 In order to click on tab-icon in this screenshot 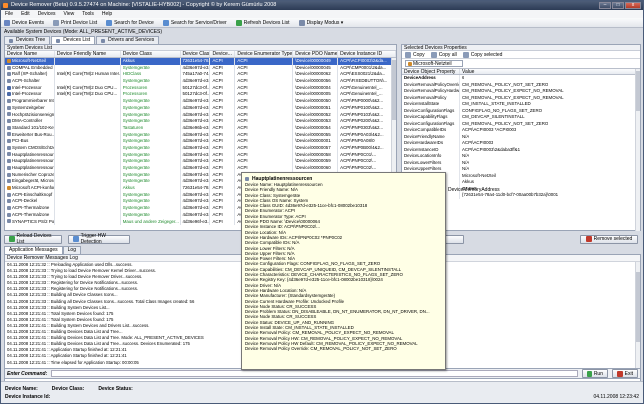, I will do `click(11, 40)`.